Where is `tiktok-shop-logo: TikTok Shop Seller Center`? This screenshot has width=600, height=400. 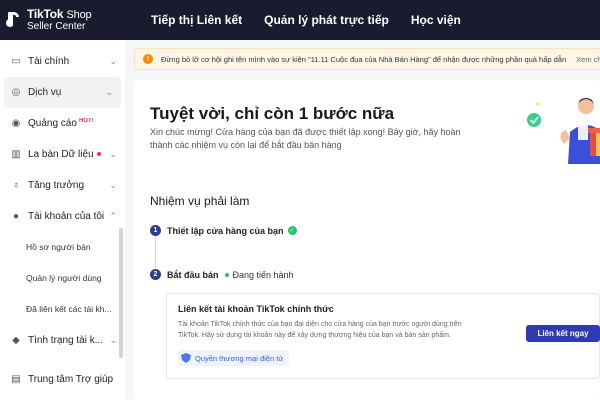
tiktok-shop-logo: TikTok Shop Seller Center is located at coordinates (67, 19).